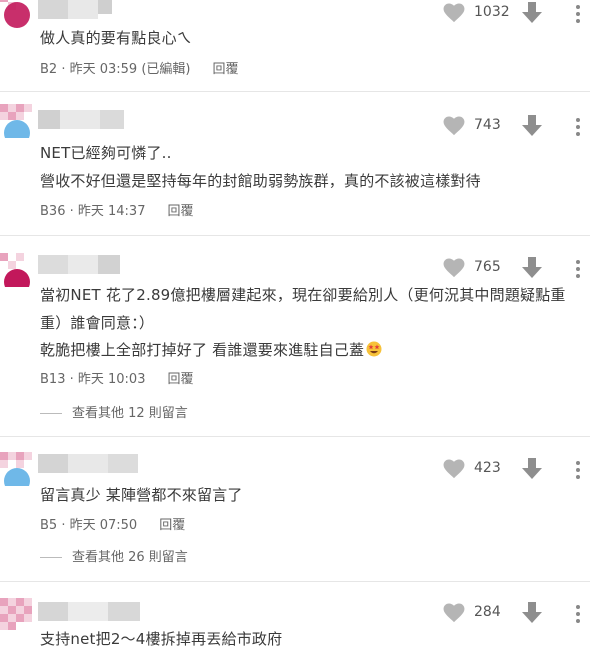 The width and height of the screenshot is (590, 651). Describe the element at coordinates (161, 639) in the screenshot. I see `comment-text: 支持net把2～4樓拆掉再丟給市政府` at that location.